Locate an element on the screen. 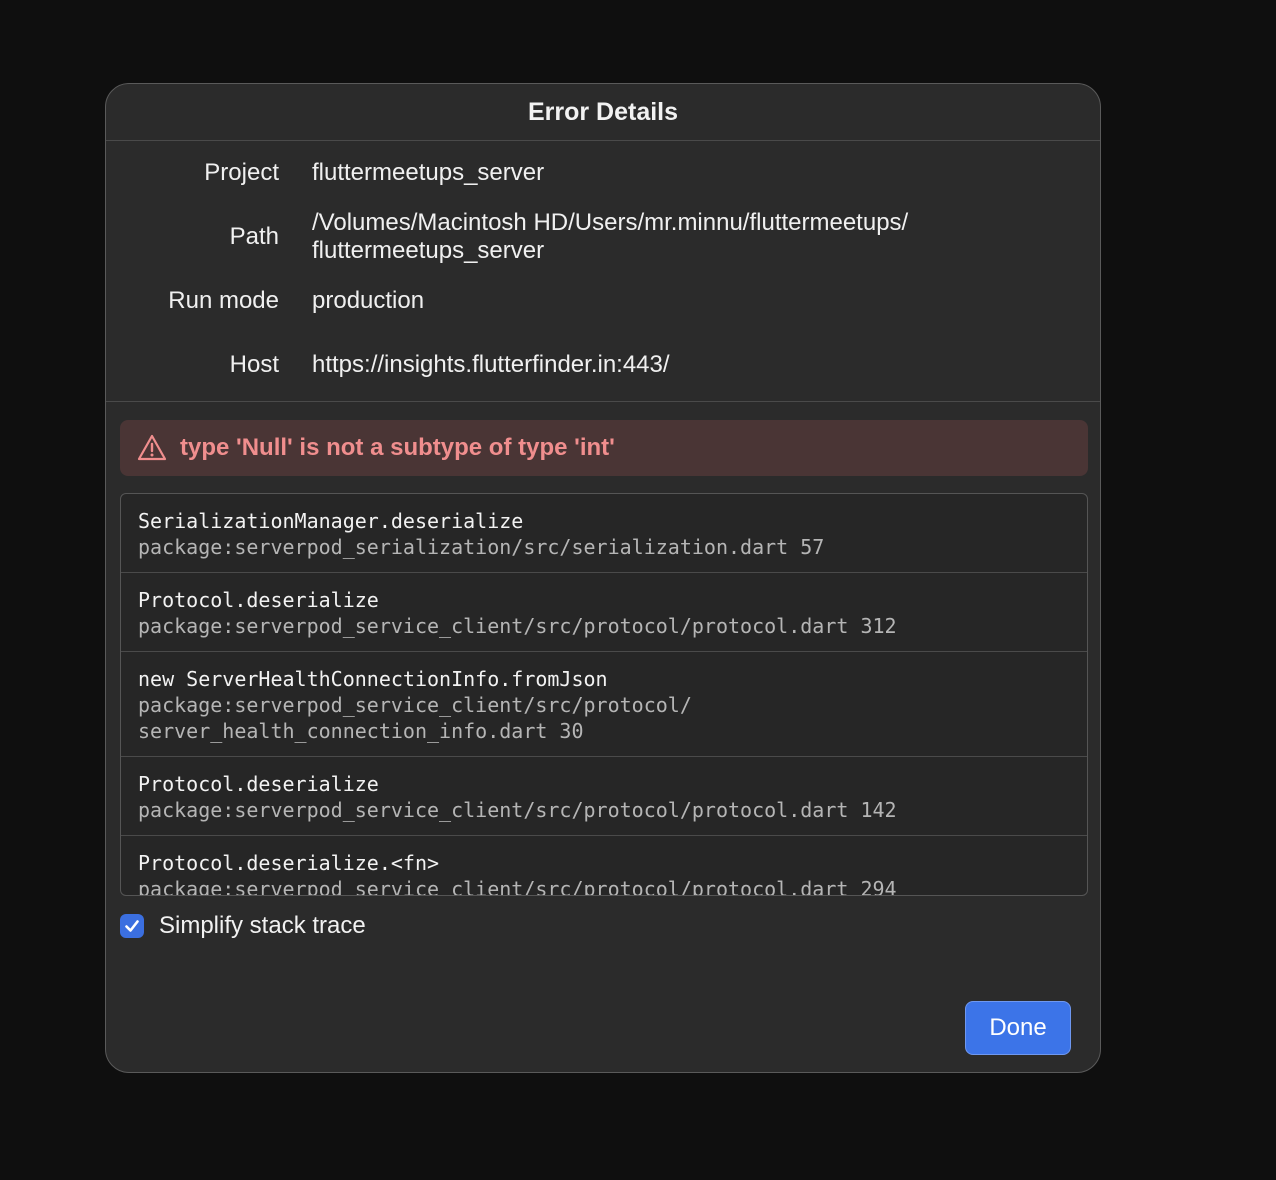  simplify-stack-trace-option: Simplify stack trace is located at coordinates (243, 926).